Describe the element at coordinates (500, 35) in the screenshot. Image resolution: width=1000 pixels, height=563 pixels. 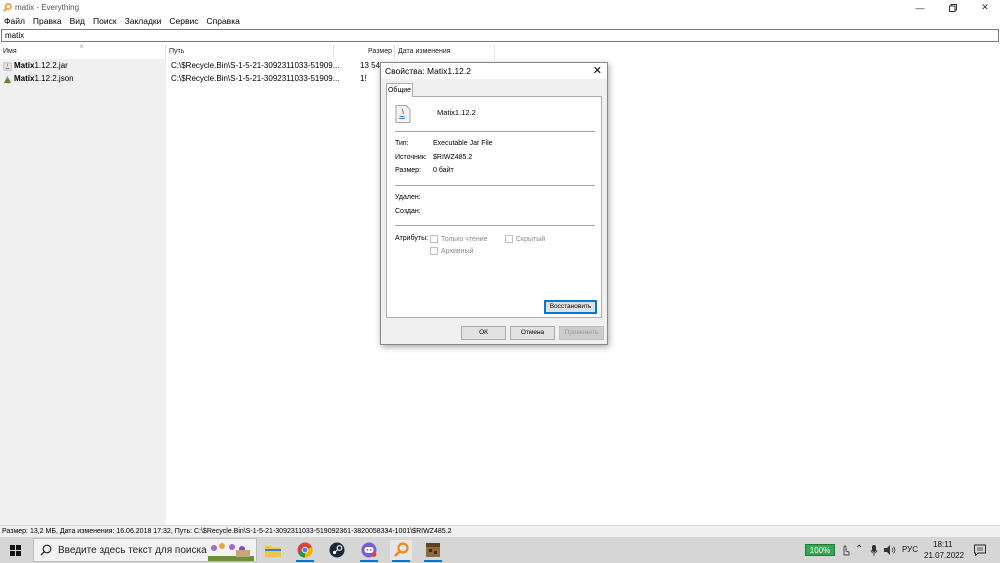
I see `search-input: matix` at that location.